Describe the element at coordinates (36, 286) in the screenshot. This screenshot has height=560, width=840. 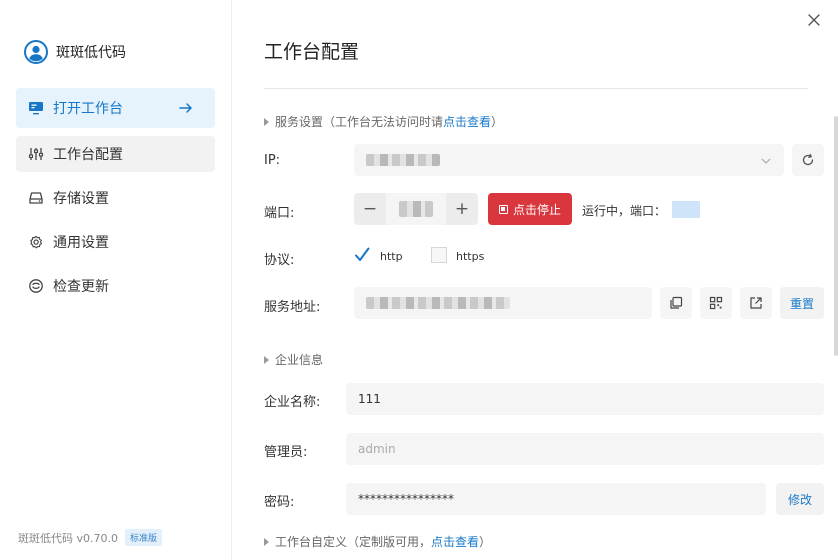
I see `refresh-smile-icon` at that location.